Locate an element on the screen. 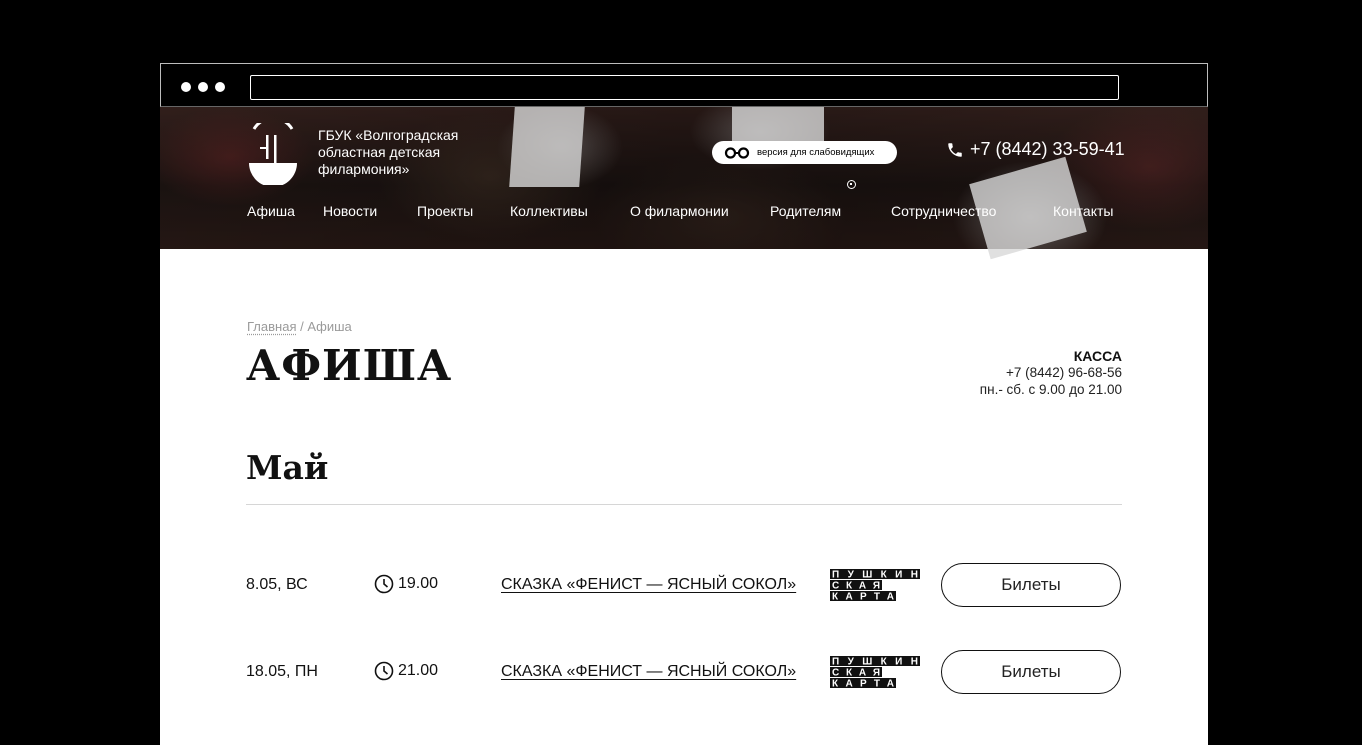 Image resolution: width=1362 pixels, height=745 pixels. nav-item-news: Новости is located at coordinates (350, 211).